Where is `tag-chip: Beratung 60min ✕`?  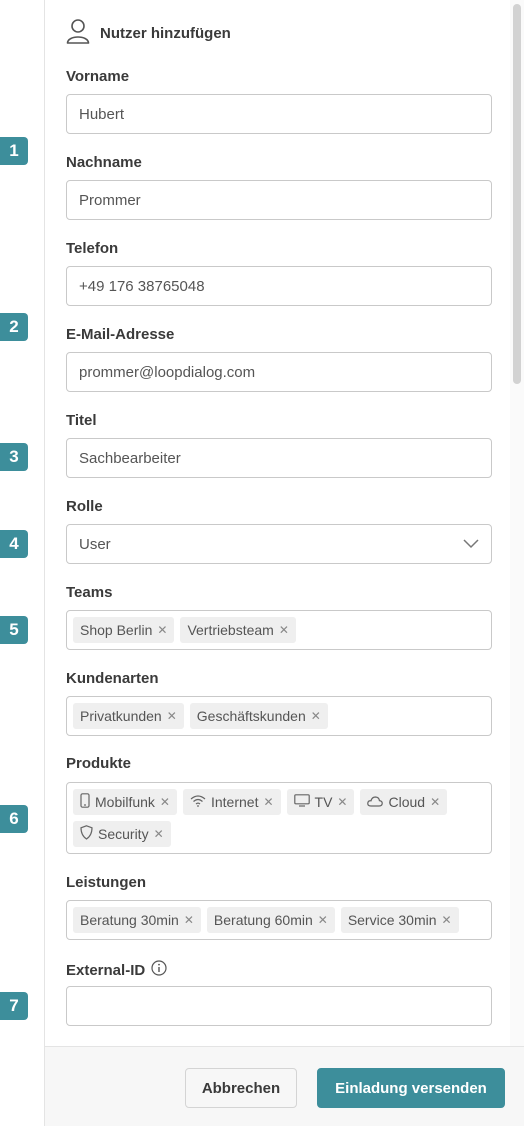 tag-chip: Beratung 60min ✕ is located at coordinates (270, 920).